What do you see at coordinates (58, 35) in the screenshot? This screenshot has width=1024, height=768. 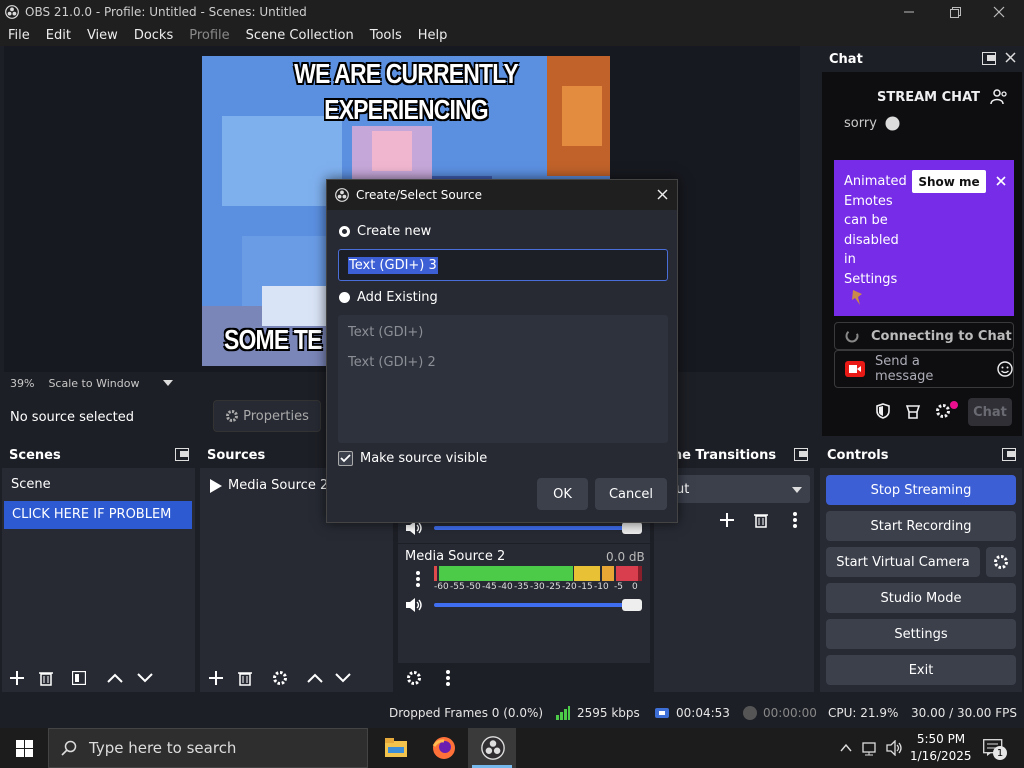 I see `menu-edit: Edit` at bounding box center [58, 35].